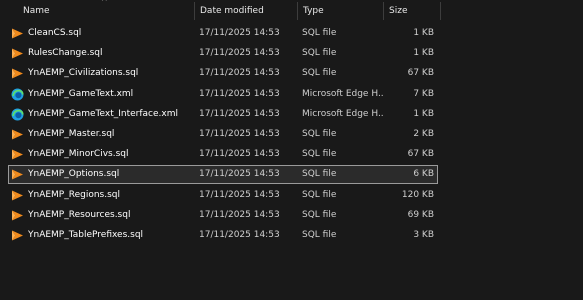 Image resolution: width=583 pixels, height=300 pixels. I want to click on column-header-type: Type, so click(340, 11).